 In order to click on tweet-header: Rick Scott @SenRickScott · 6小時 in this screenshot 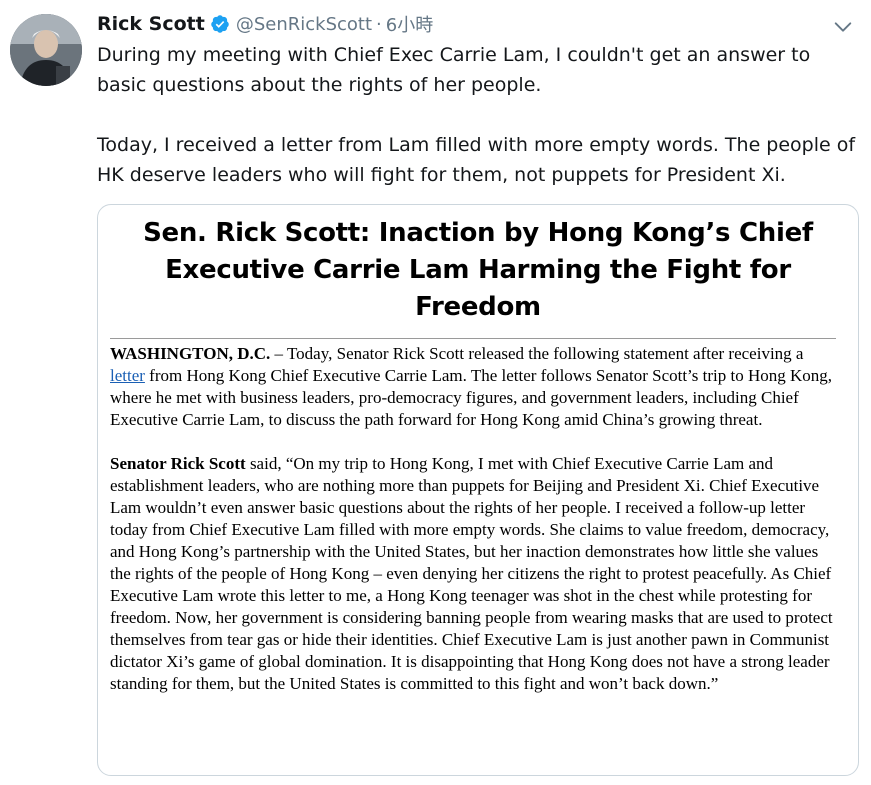, I will do `click(265, 24)`.